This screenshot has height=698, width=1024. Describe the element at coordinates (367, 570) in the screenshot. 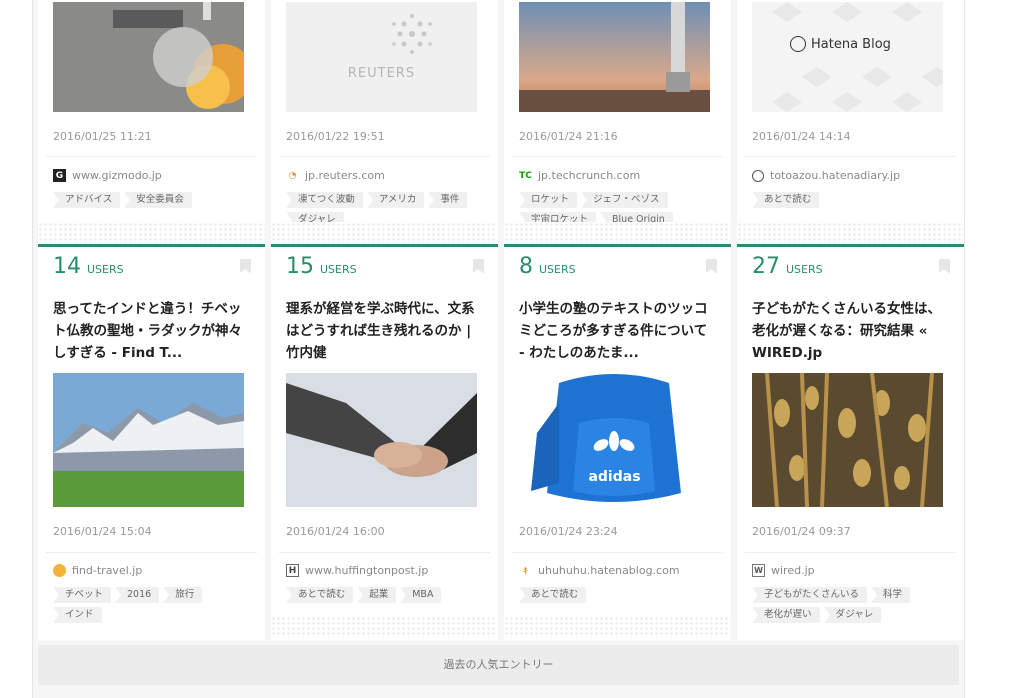

I see `site-domain: www.huffingtonpost.jp` at that location.